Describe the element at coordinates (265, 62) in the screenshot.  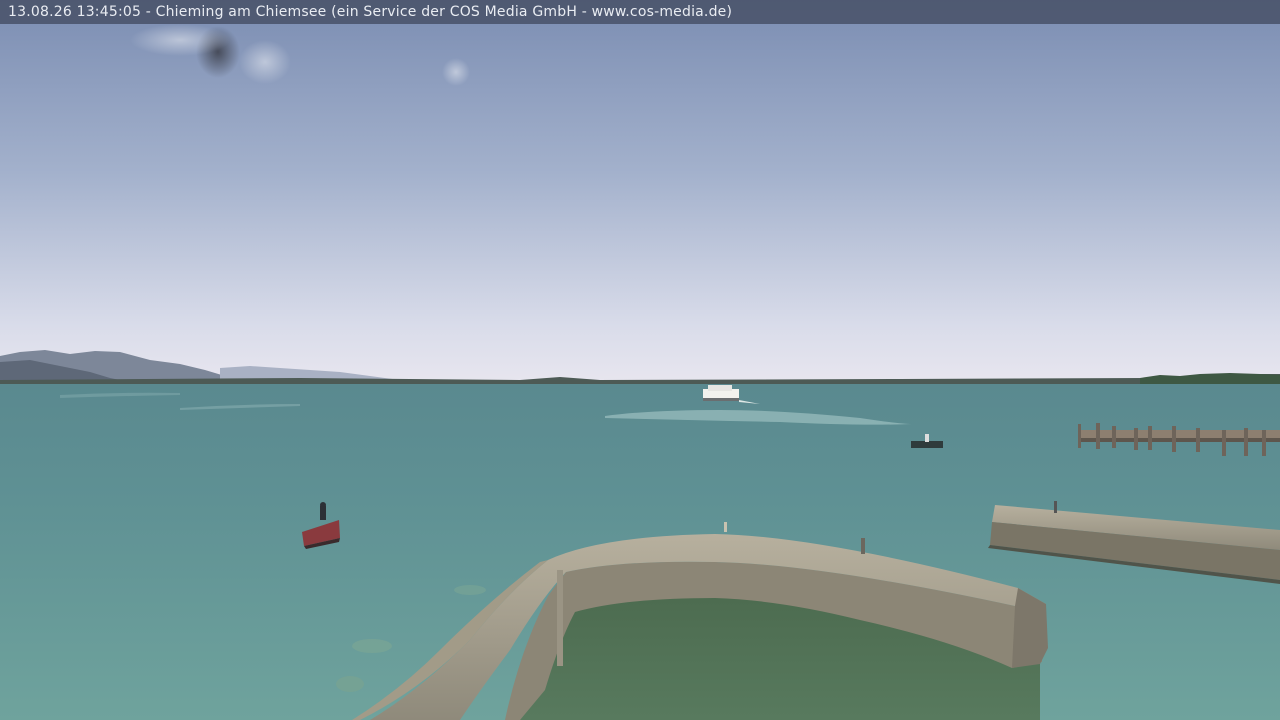
I see `lens-smudge-light` at that location.